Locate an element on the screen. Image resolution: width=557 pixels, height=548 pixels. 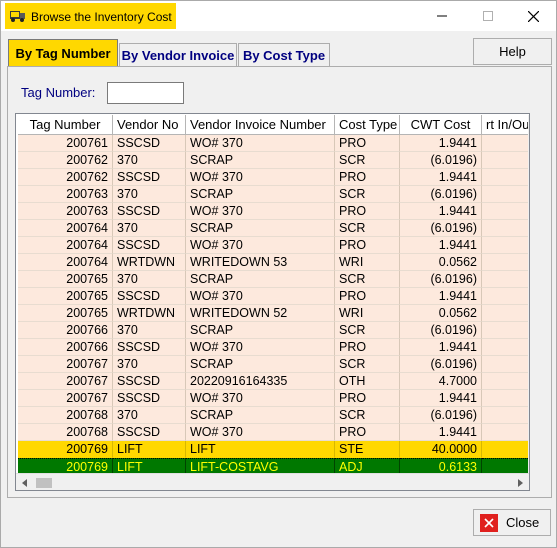
table-row: 200762 370 SCRAP SCR (6.0196) is located at coordinates (273, 160).